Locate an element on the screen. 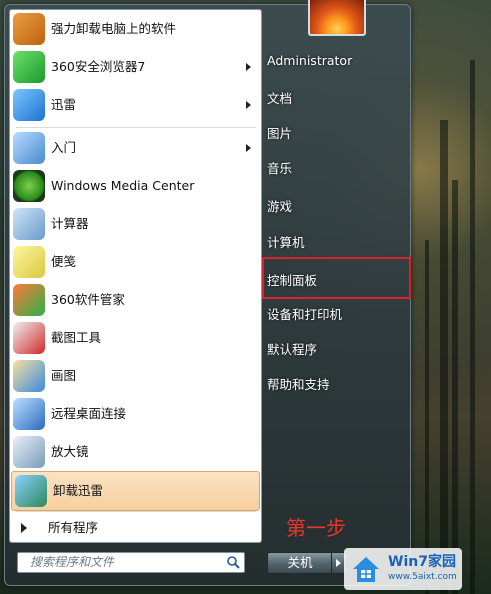 This screenshot has height=594, width=491. magnifier-icon is located at coordinates (29, 452).